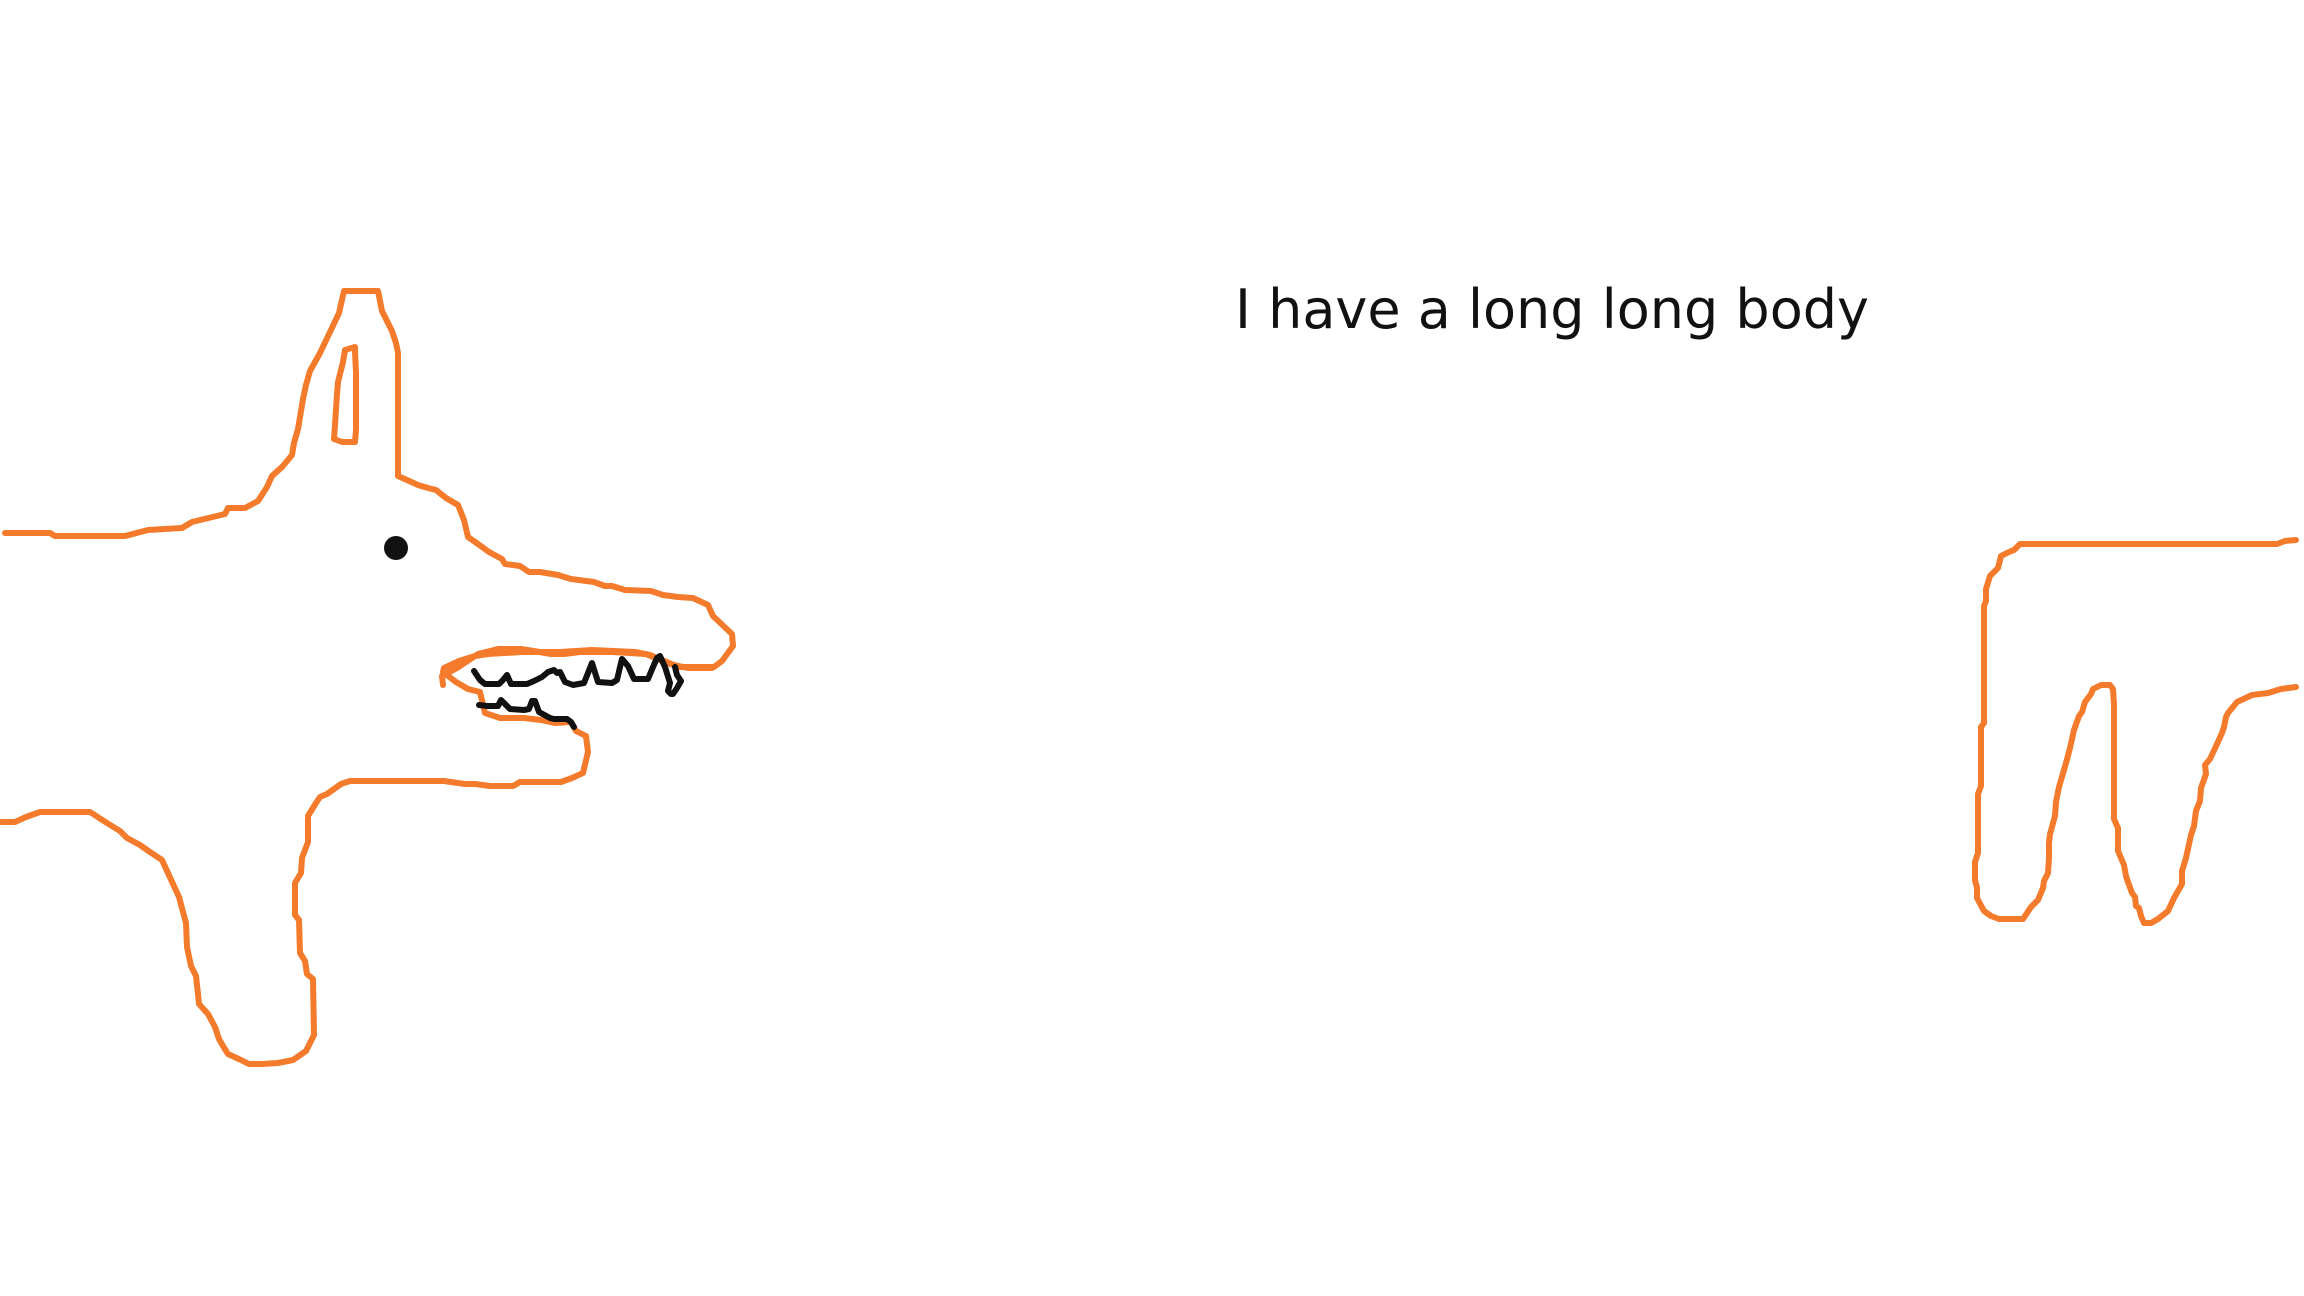 Image resolution: width=2304 pixels, height=1296 pixels. I want to click on dog-eye, so click(396, 548).